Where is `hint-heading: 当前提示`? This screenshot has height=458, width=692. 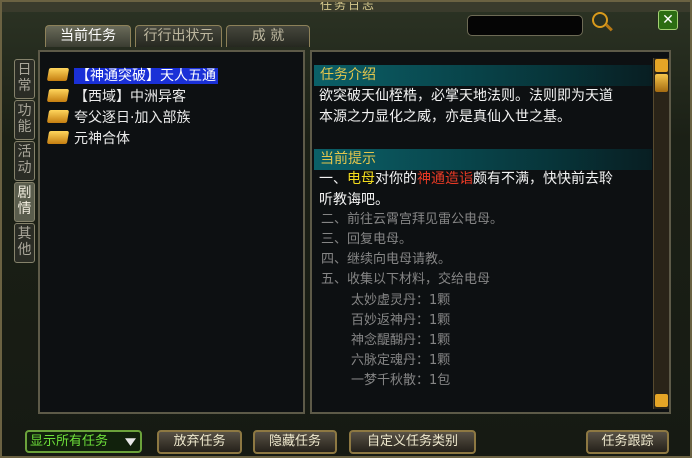 hint-heading: 当前提示 is located at coordinates (483, 159).